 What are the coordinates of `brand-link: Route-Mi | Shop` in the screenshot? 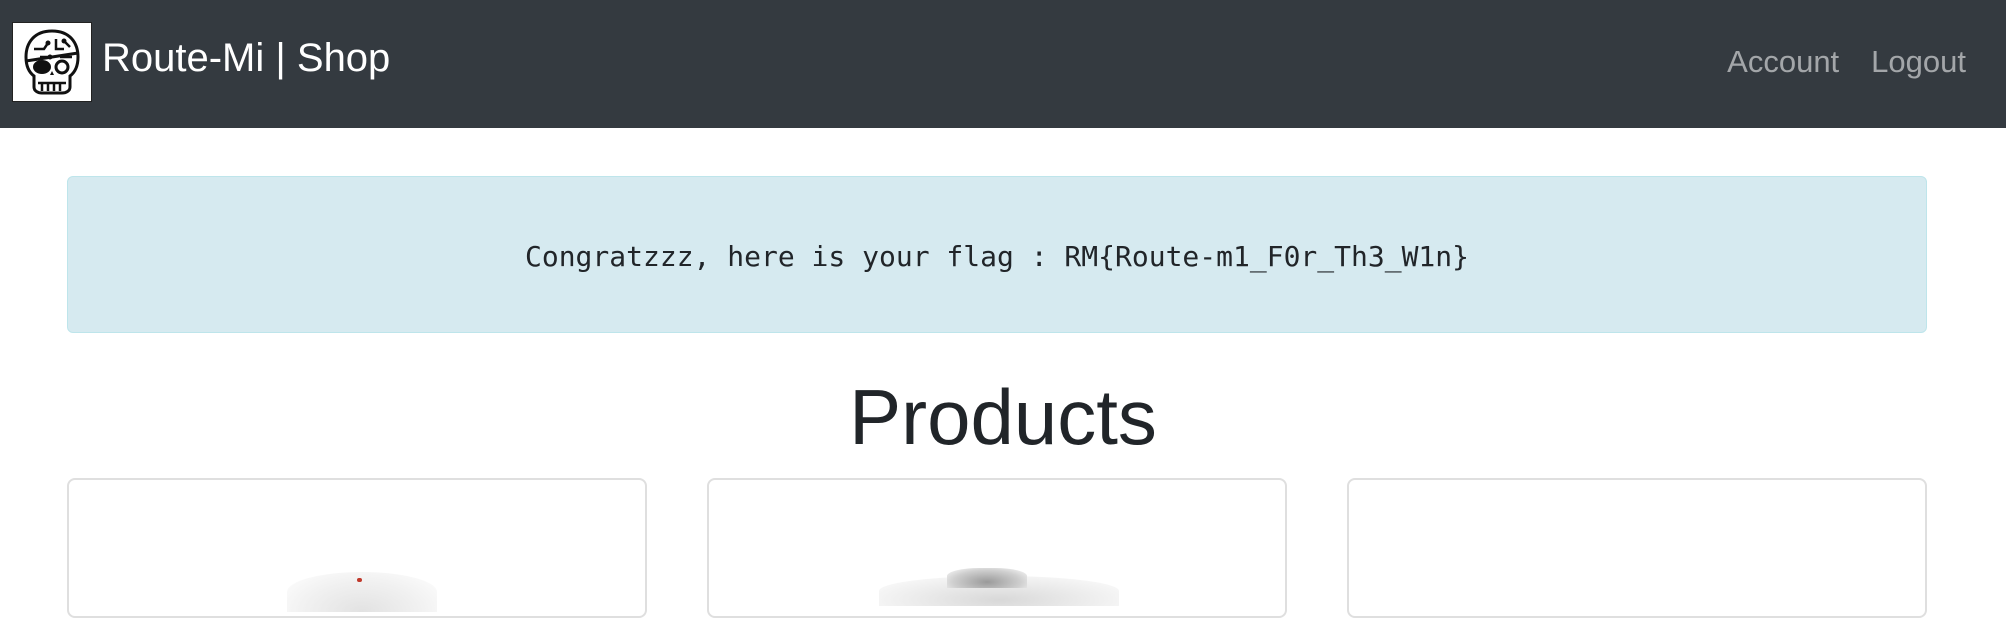 It's located at (201, 62).